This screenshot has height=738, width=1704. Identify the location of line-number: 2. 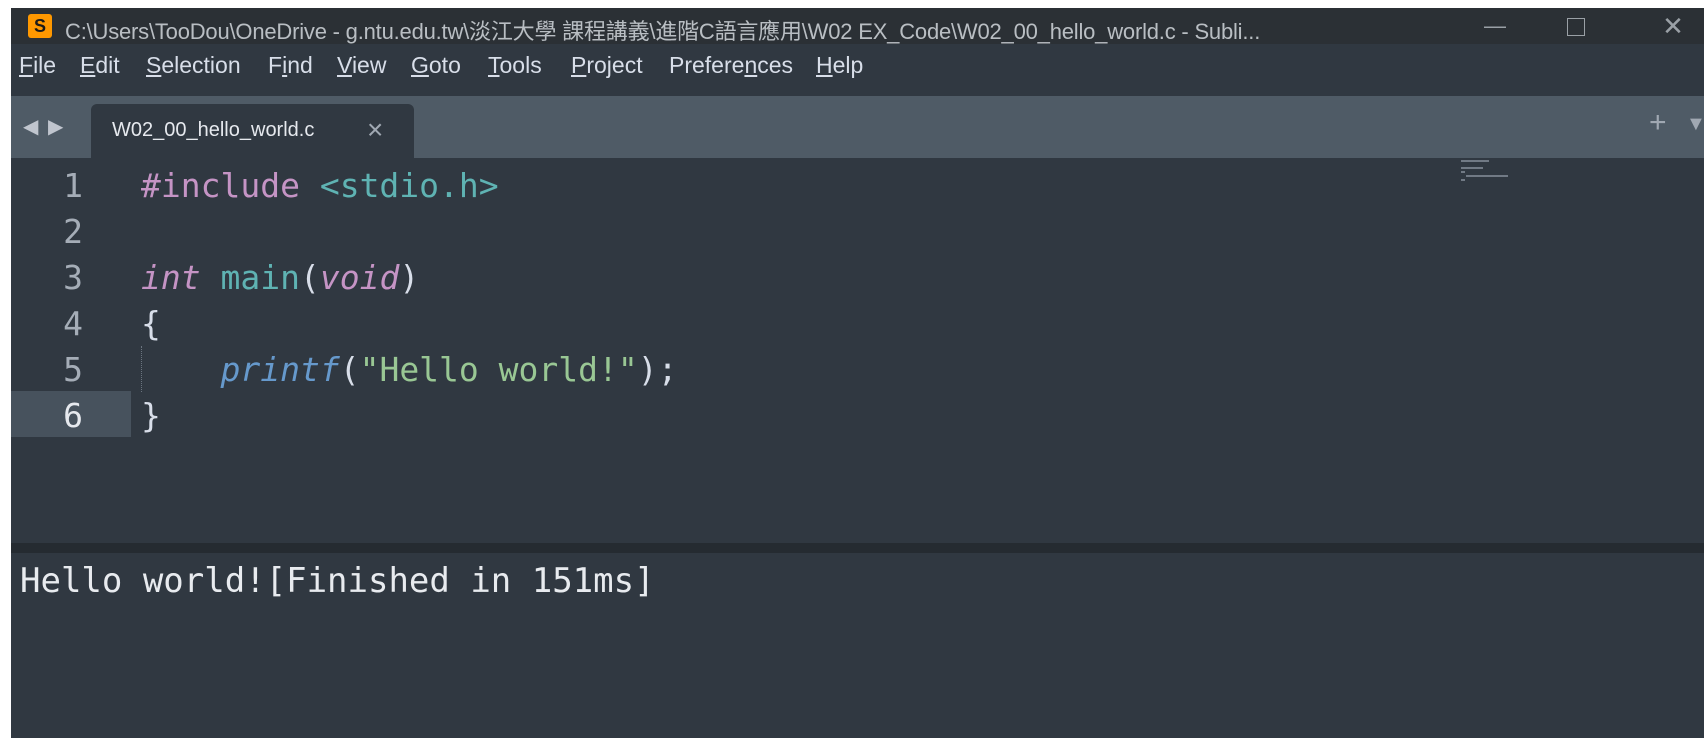
(73, 231).